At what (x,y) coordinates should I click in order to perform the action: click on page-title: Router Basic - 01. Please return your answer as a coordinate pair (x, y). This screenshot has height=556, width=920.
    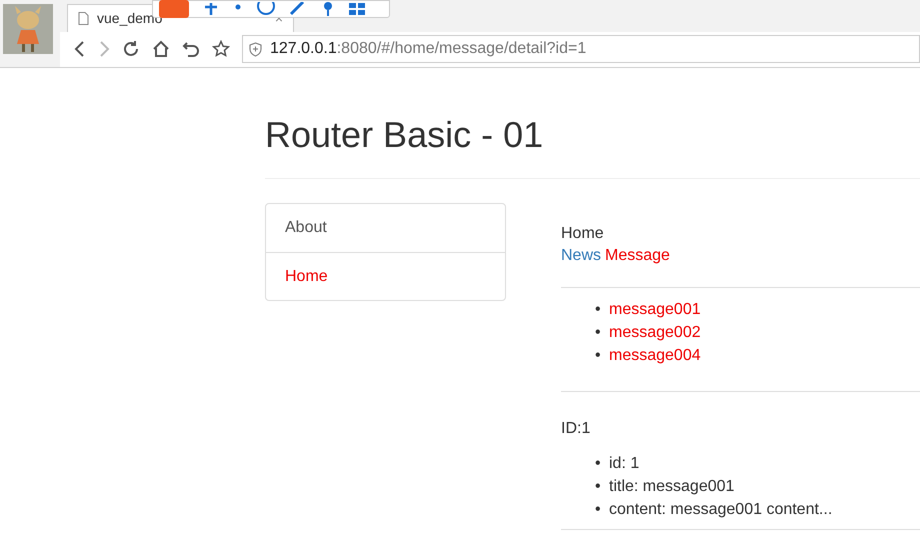
    Looking at the image, I should click on (404, 135).